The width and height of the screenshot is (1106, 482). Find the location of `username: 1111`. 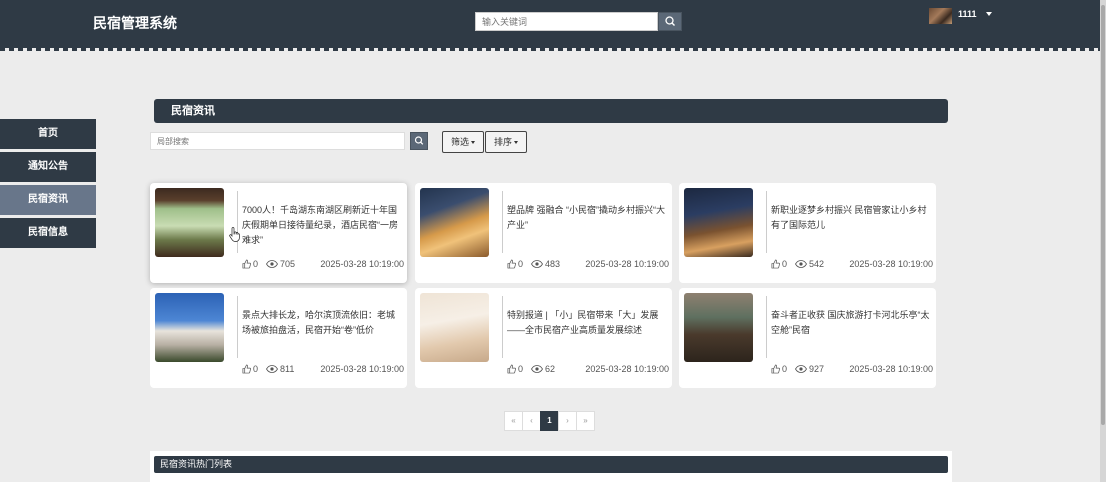

username: 1111 is located at coordinates (967, 14).